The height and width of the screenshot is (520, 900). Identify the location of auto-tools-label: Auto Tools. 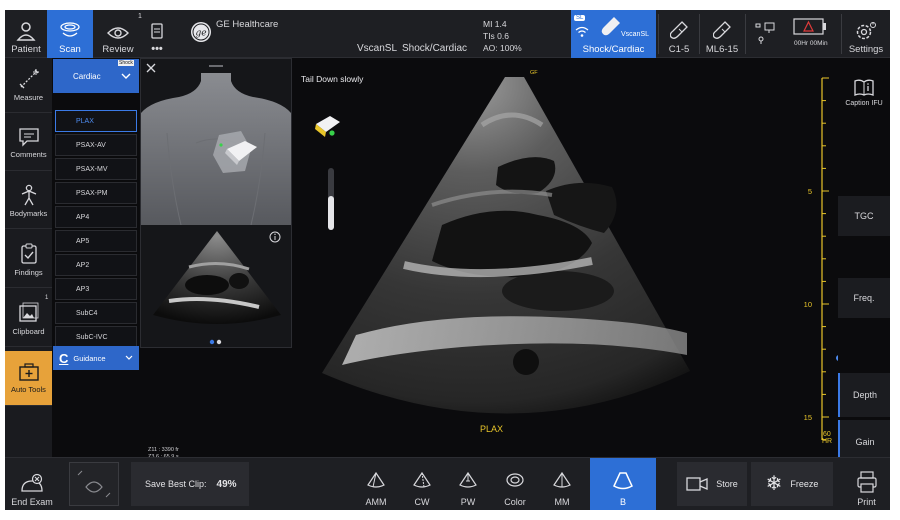
(28, 389).